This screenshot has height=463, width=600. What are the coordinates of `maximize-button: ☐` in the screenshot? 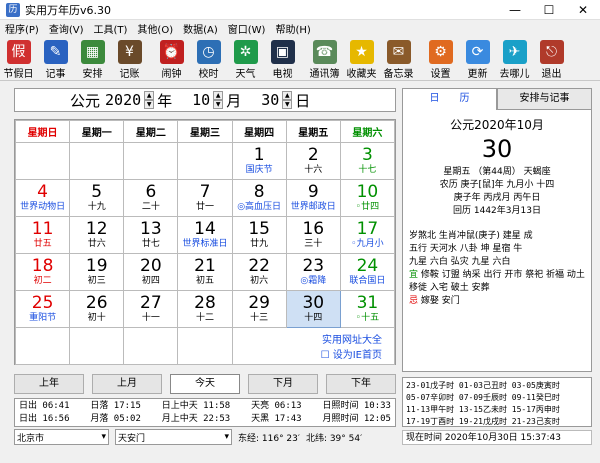 It's located at (549, 10).